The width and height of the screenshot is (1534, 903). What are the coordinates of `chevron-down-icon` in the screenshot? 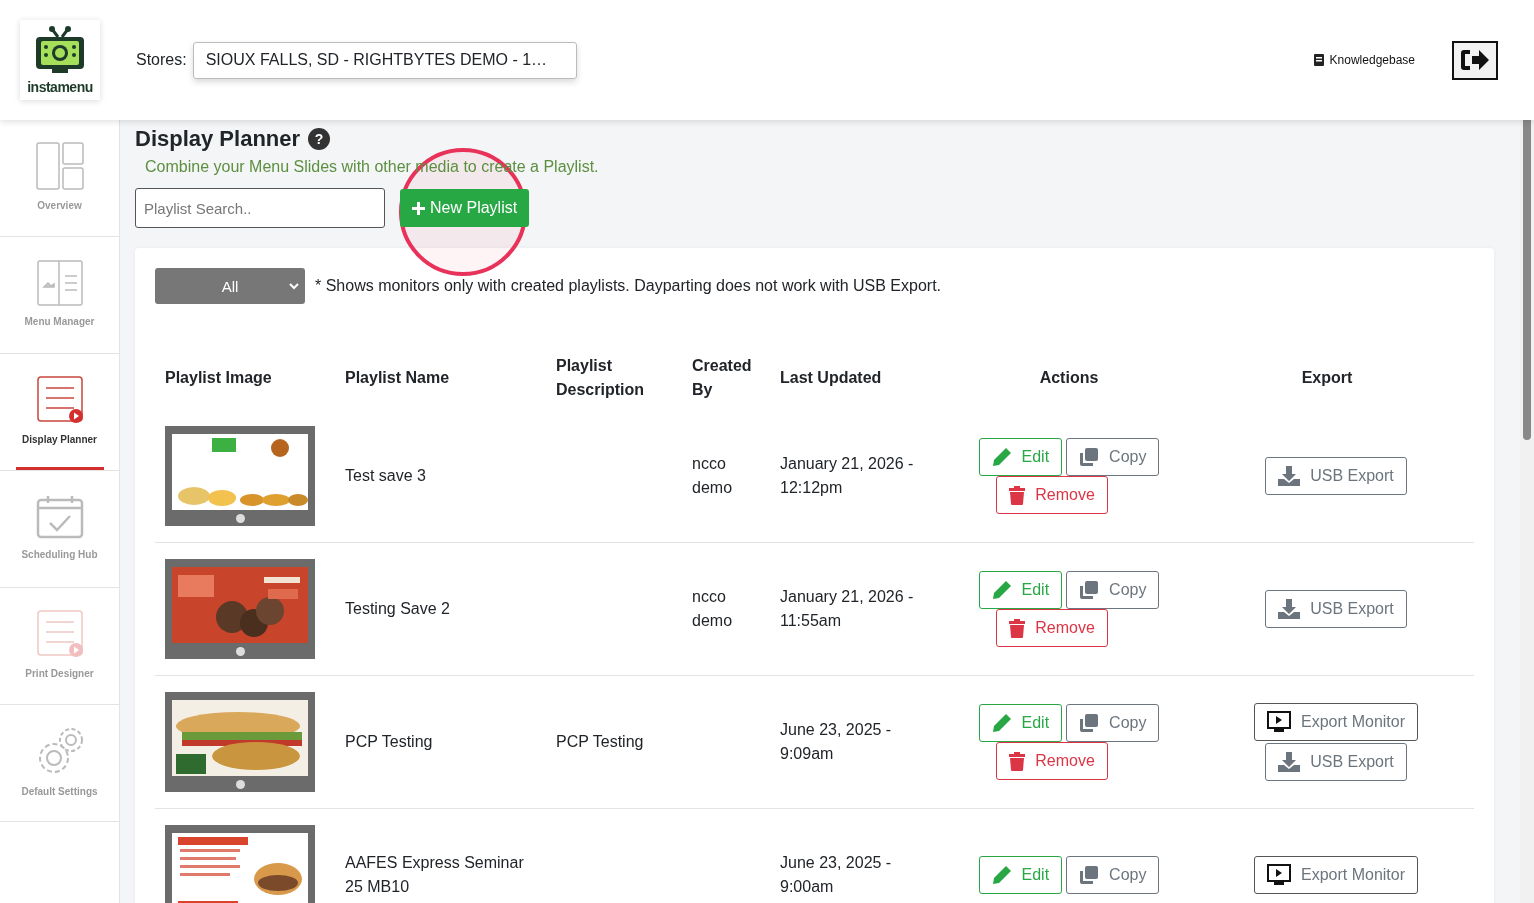 It's located at (294, 286).